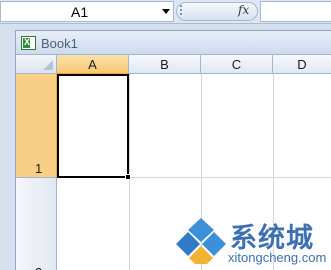 The width and height of the screenshot is (331, 270). I want to click on column-header-c: C, so click(237, 64).